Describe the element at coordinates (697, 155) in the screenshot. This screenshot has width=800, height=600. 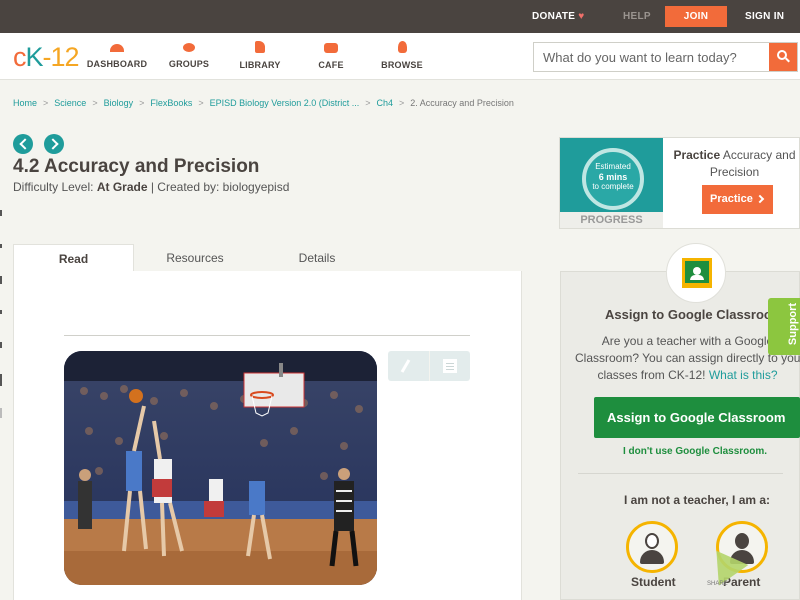
I see `practice-title-bold: Practice` at that location.